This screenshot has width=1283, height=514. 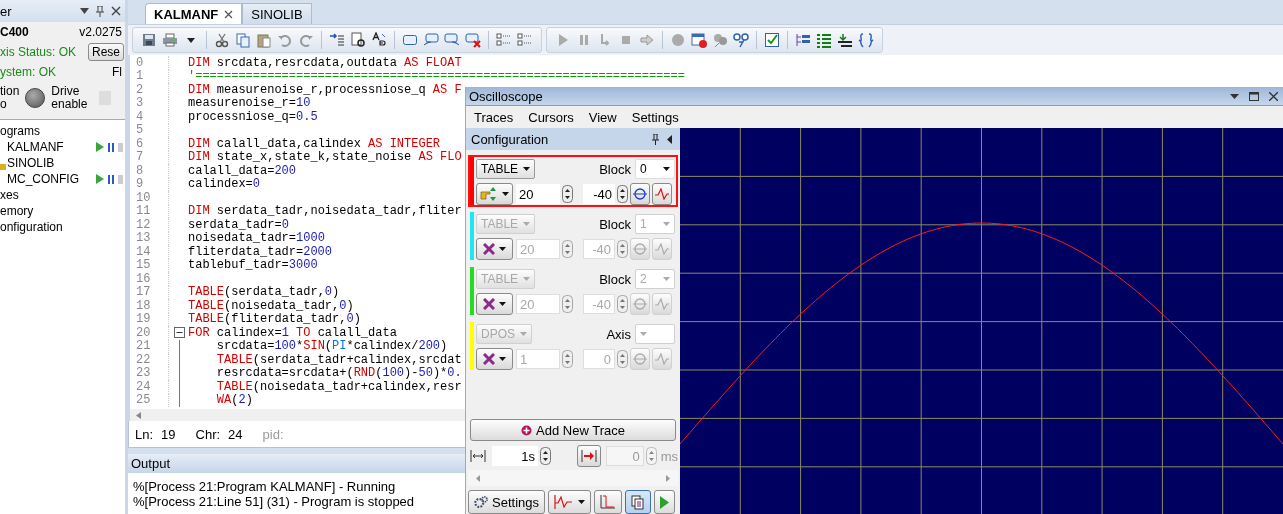 What do you see at coordinates (243, 40) in the screenshot?
I see `copy-icon` at bounding box center [243, 40].